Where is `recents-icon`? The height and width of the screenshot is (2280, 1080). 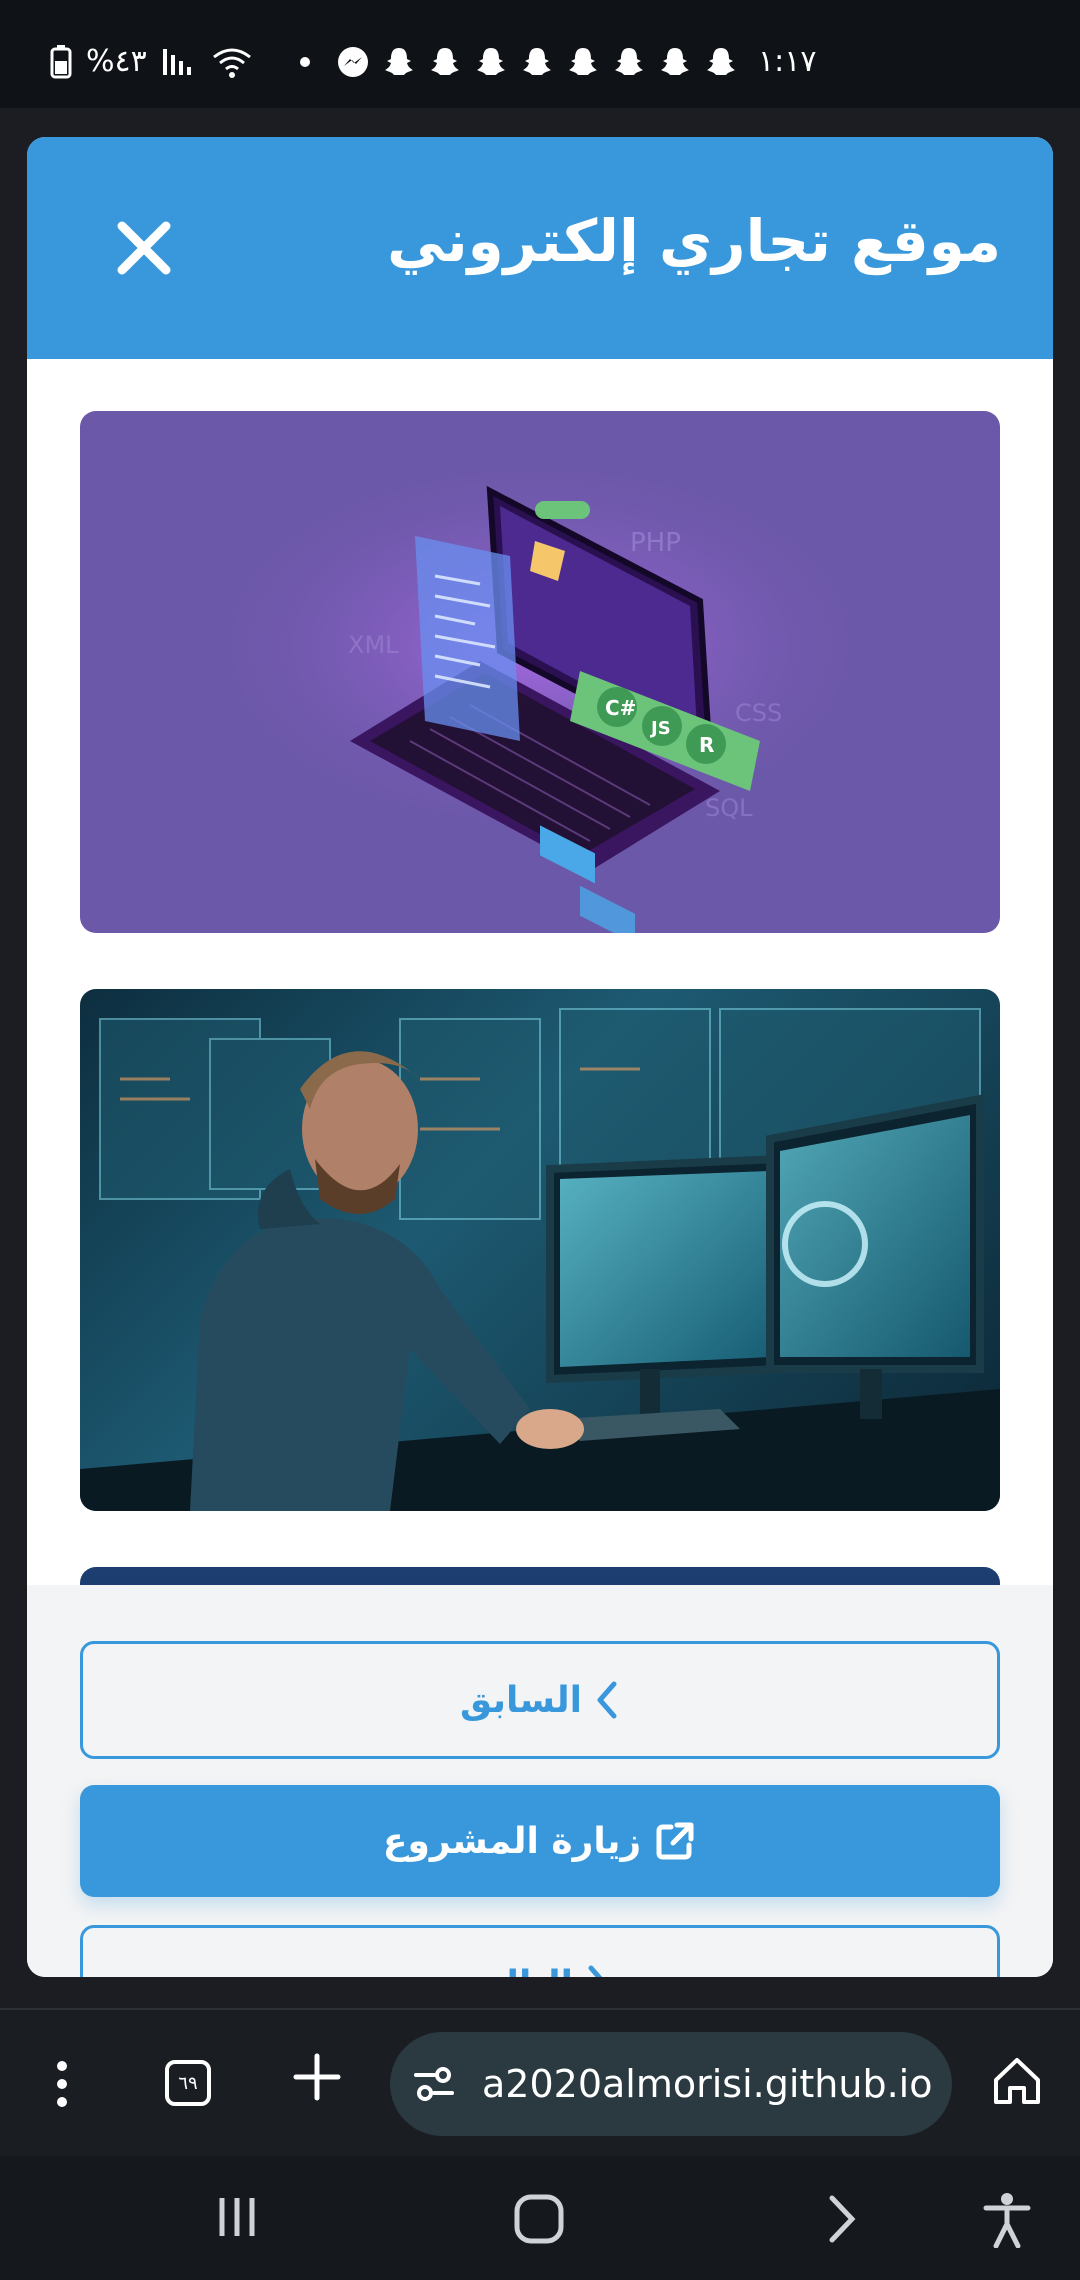
recents-icon is located at coordinates (237, 2217).